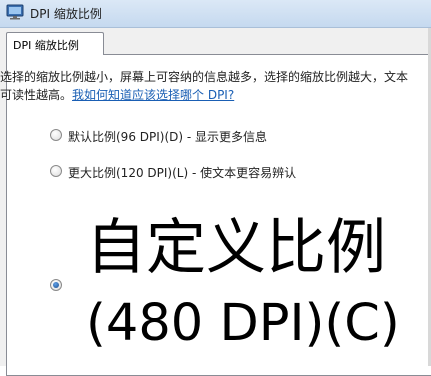 This screenshot has height=376, width=431. I want to click on description-line-2: 可读性越高。我如何知道应该选择哪个 DPI?, so click(117, 95).